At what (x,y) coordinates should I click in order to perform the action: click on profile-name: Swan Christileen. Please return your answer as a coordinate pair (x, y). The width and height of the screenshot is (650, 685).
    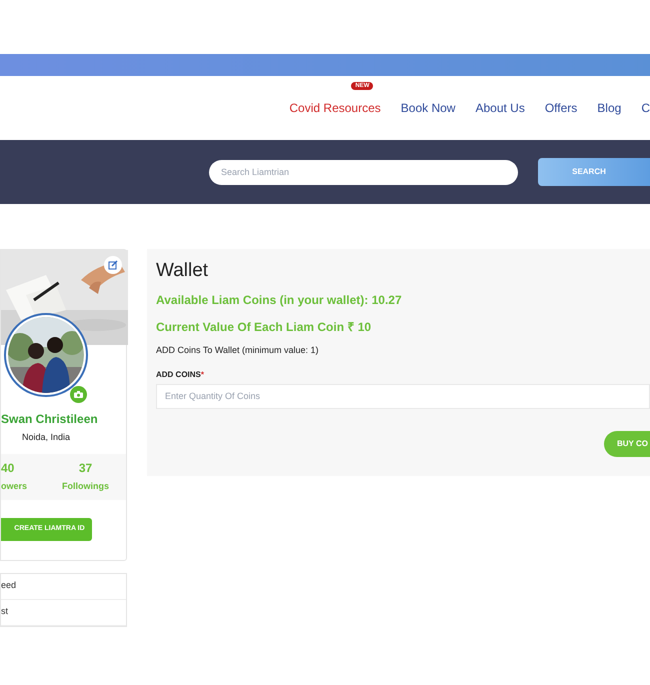
    Looking at the image, I should click on (50, 419).